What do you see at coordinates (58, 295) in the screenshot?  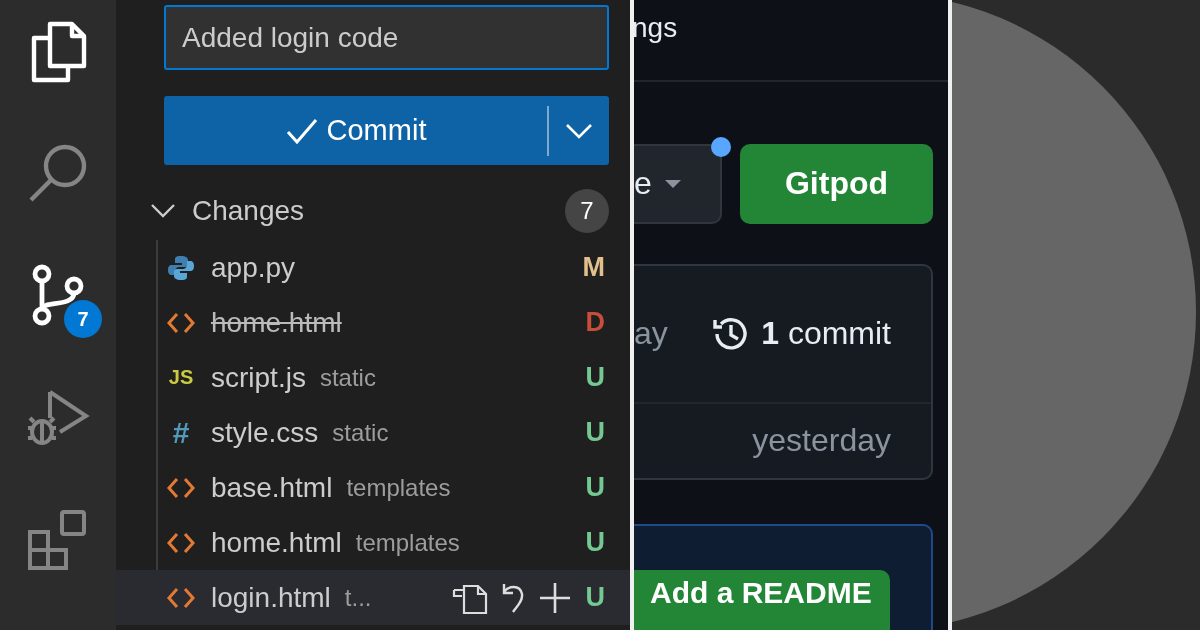 I see `source-control-icon` at bounding box center [58, 295].